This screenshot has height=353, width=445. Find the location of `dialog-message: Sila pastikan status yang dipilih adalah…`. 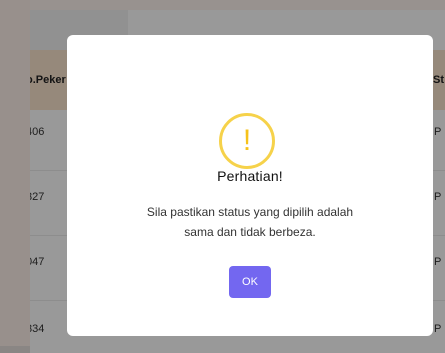

dialog-message: Sila pastikan status yang dipilih adalah… is located at coordinates (250, 222).